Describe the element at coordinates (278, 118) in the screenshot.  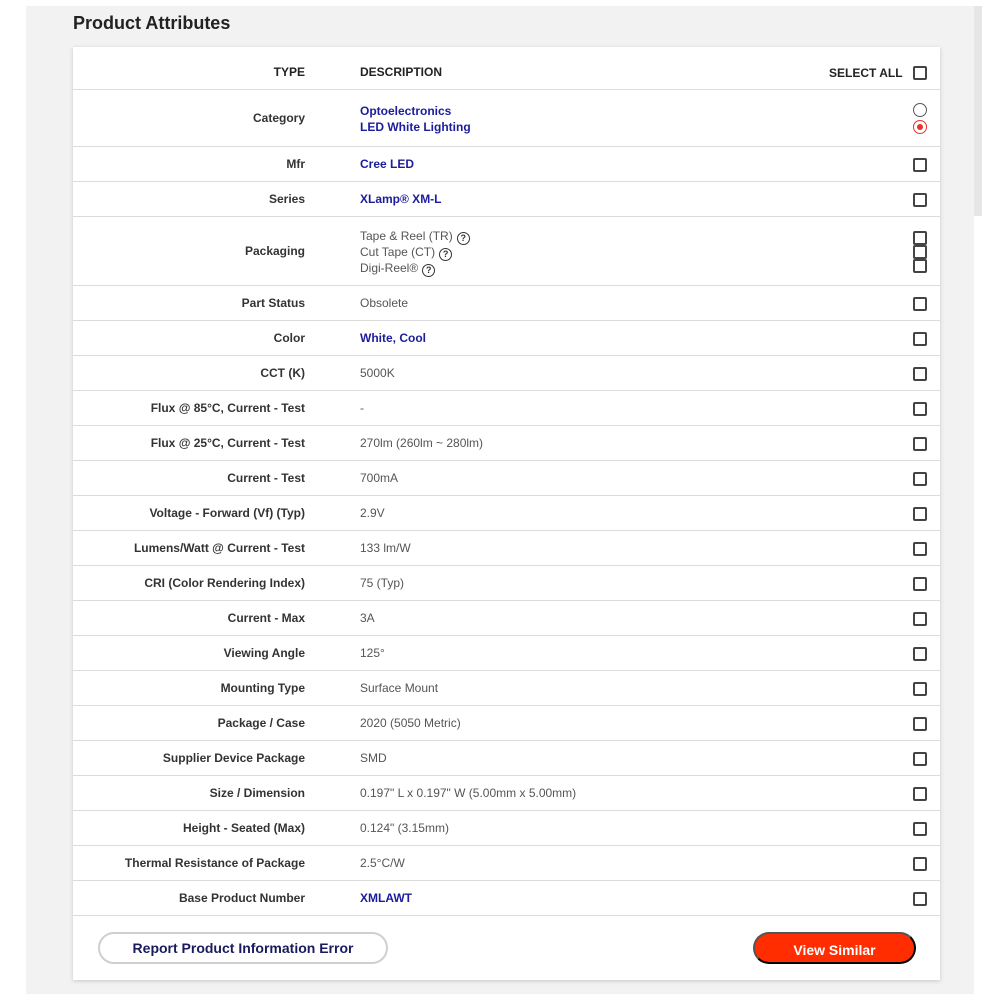
I see `attribute-type: Category` at that location.